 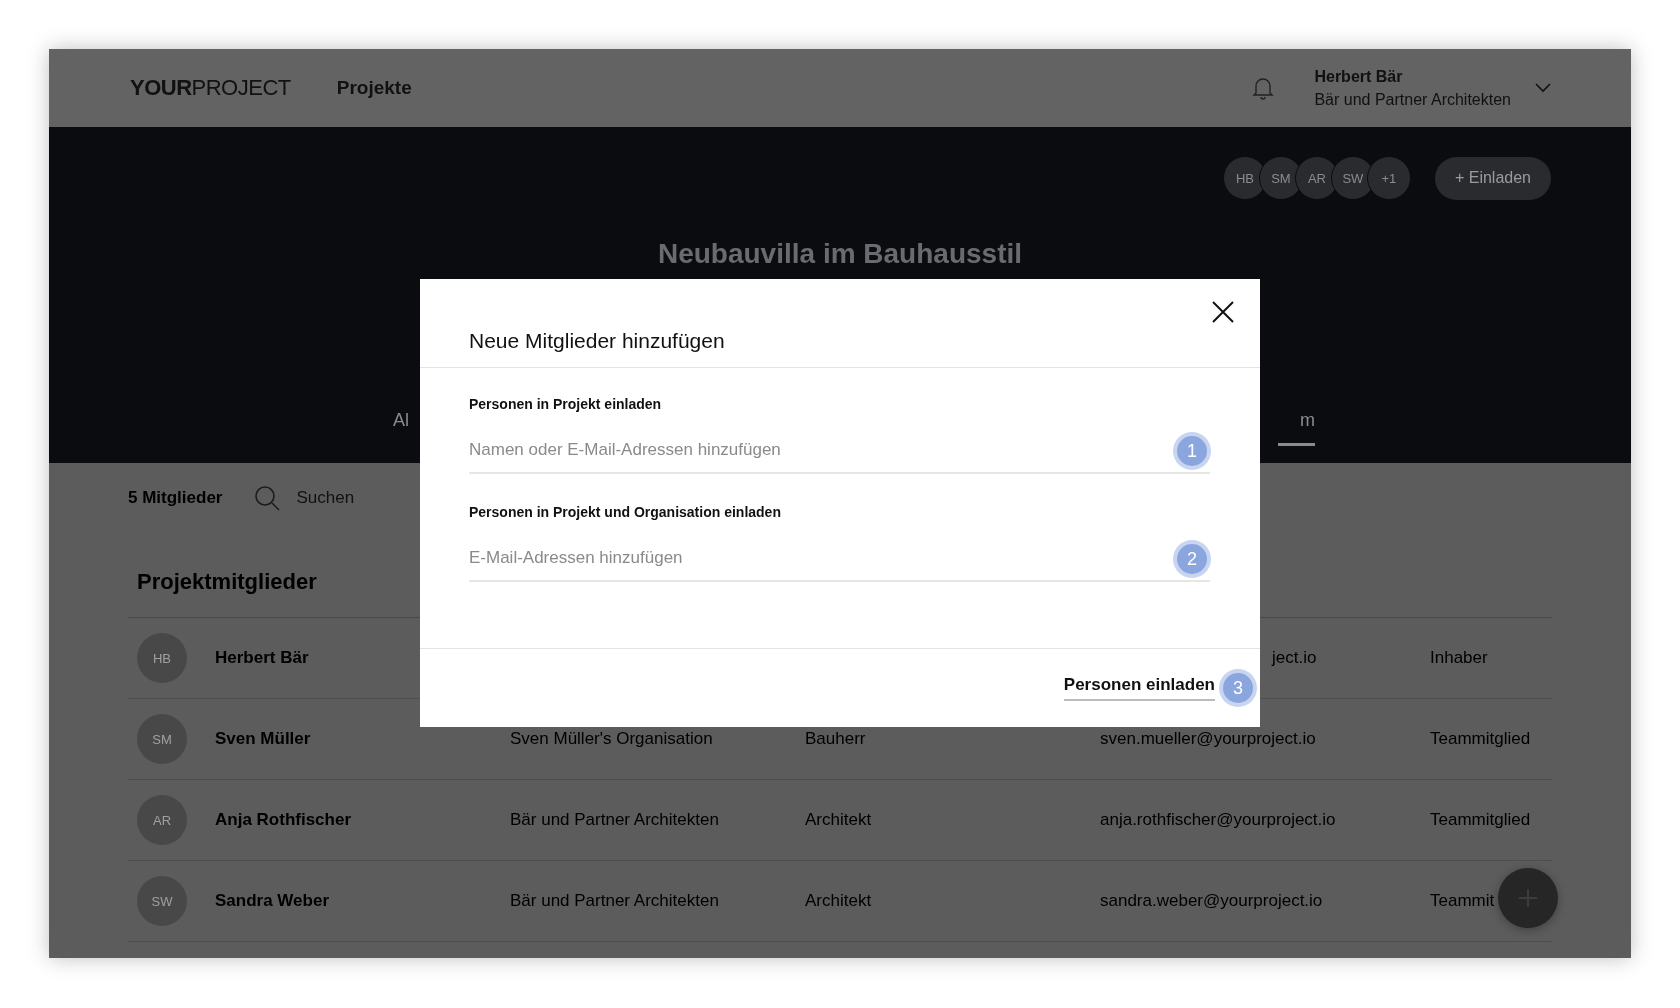 I want to click on add-button, so click(x=1528, y=898).